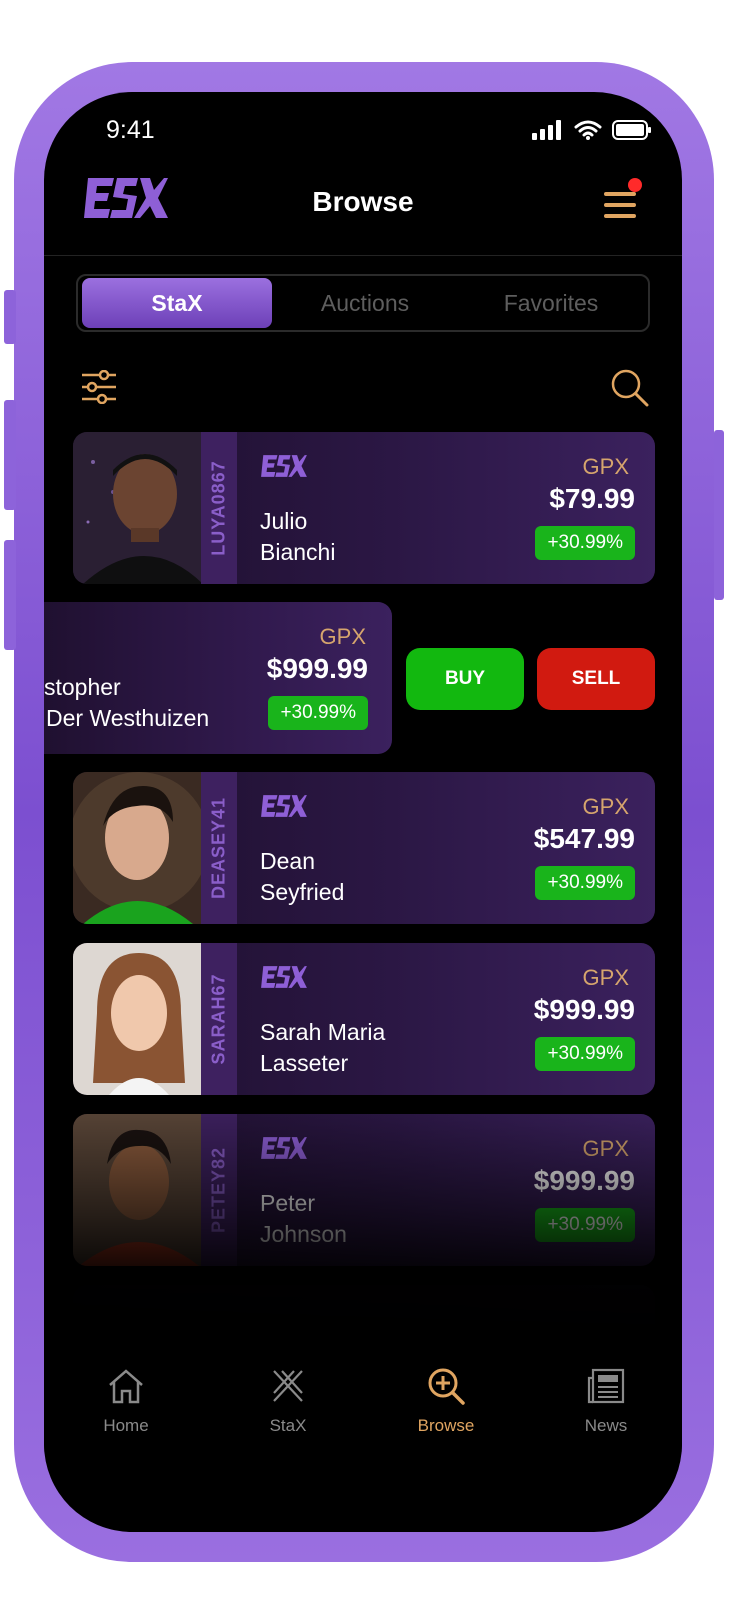  Describe the element at coordinates (82, 687) in the screenshot. I see `player-first-name: stopher` at that location.